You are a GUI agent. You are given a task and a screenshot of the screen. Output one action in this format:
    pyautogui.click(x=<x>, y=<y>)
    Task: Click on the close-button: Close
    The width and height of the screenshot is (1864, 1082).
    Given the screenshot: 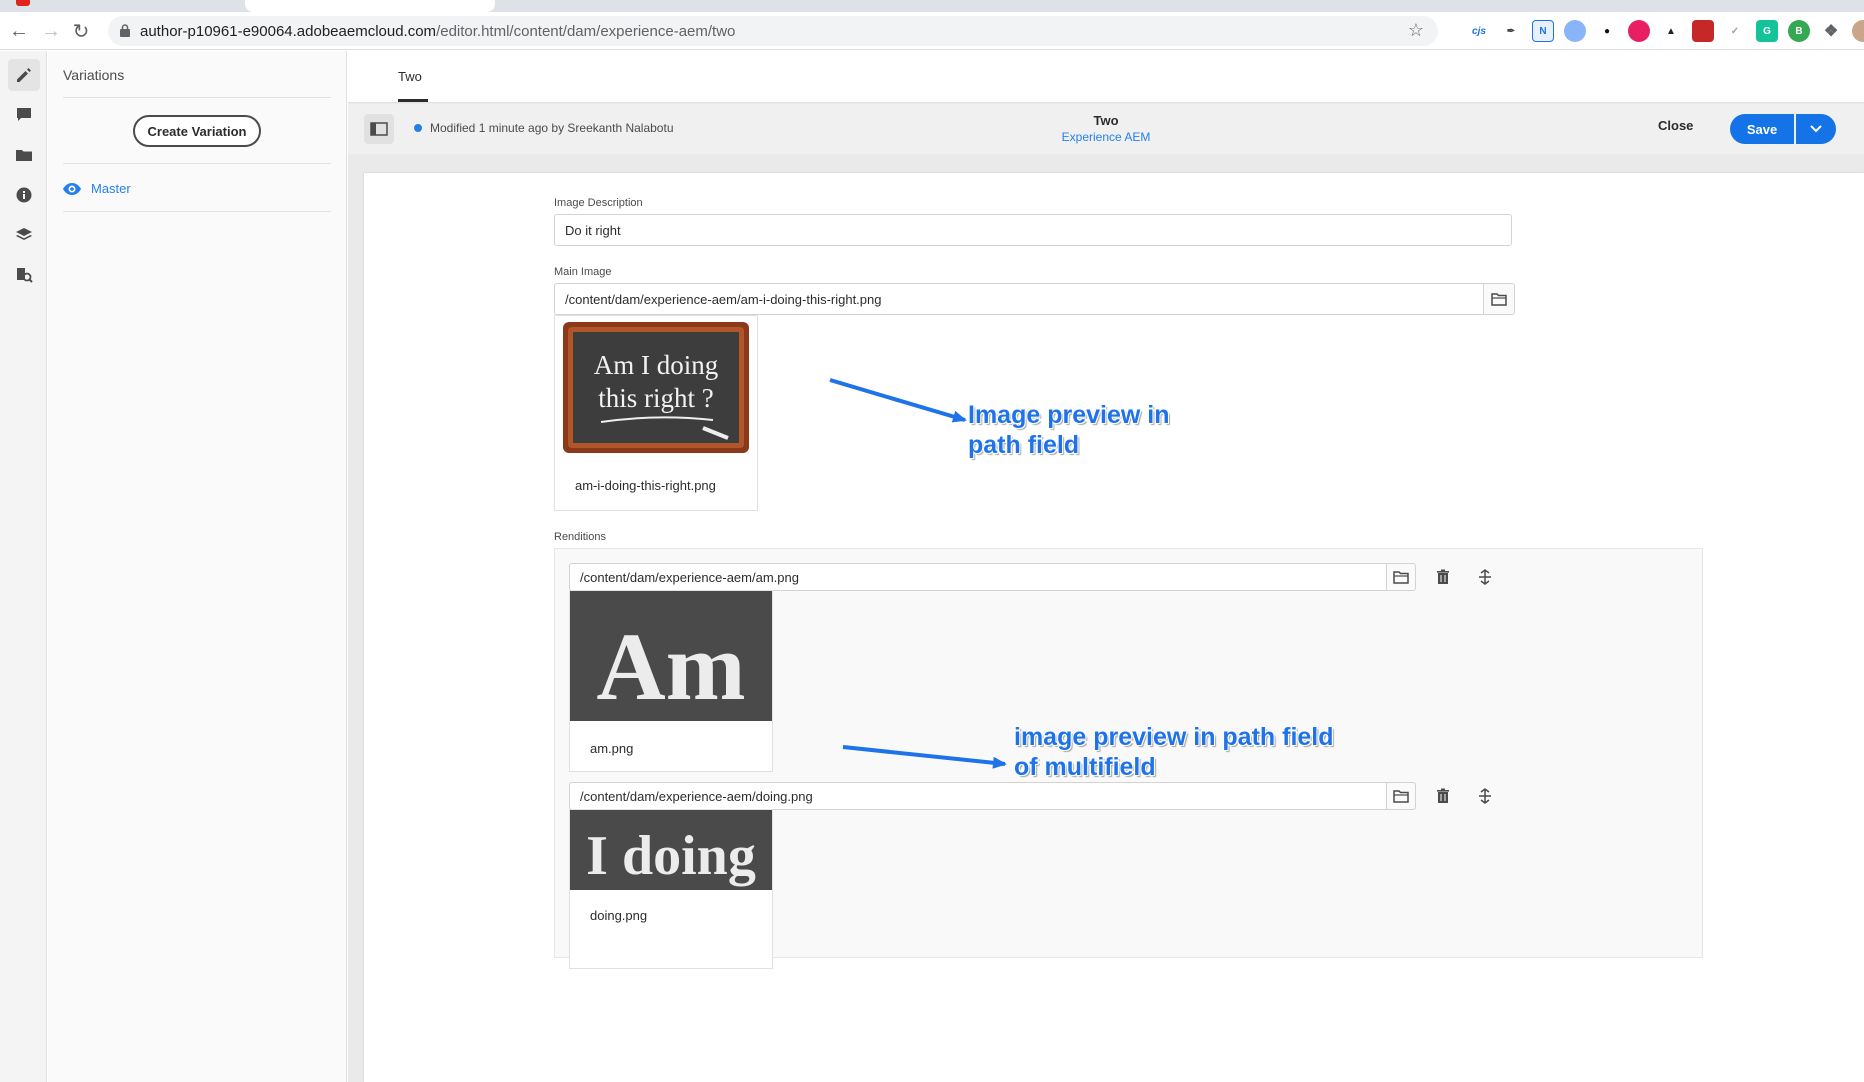 What is the action you would take?
    pyautogui.click(x=1675, y=125)
    